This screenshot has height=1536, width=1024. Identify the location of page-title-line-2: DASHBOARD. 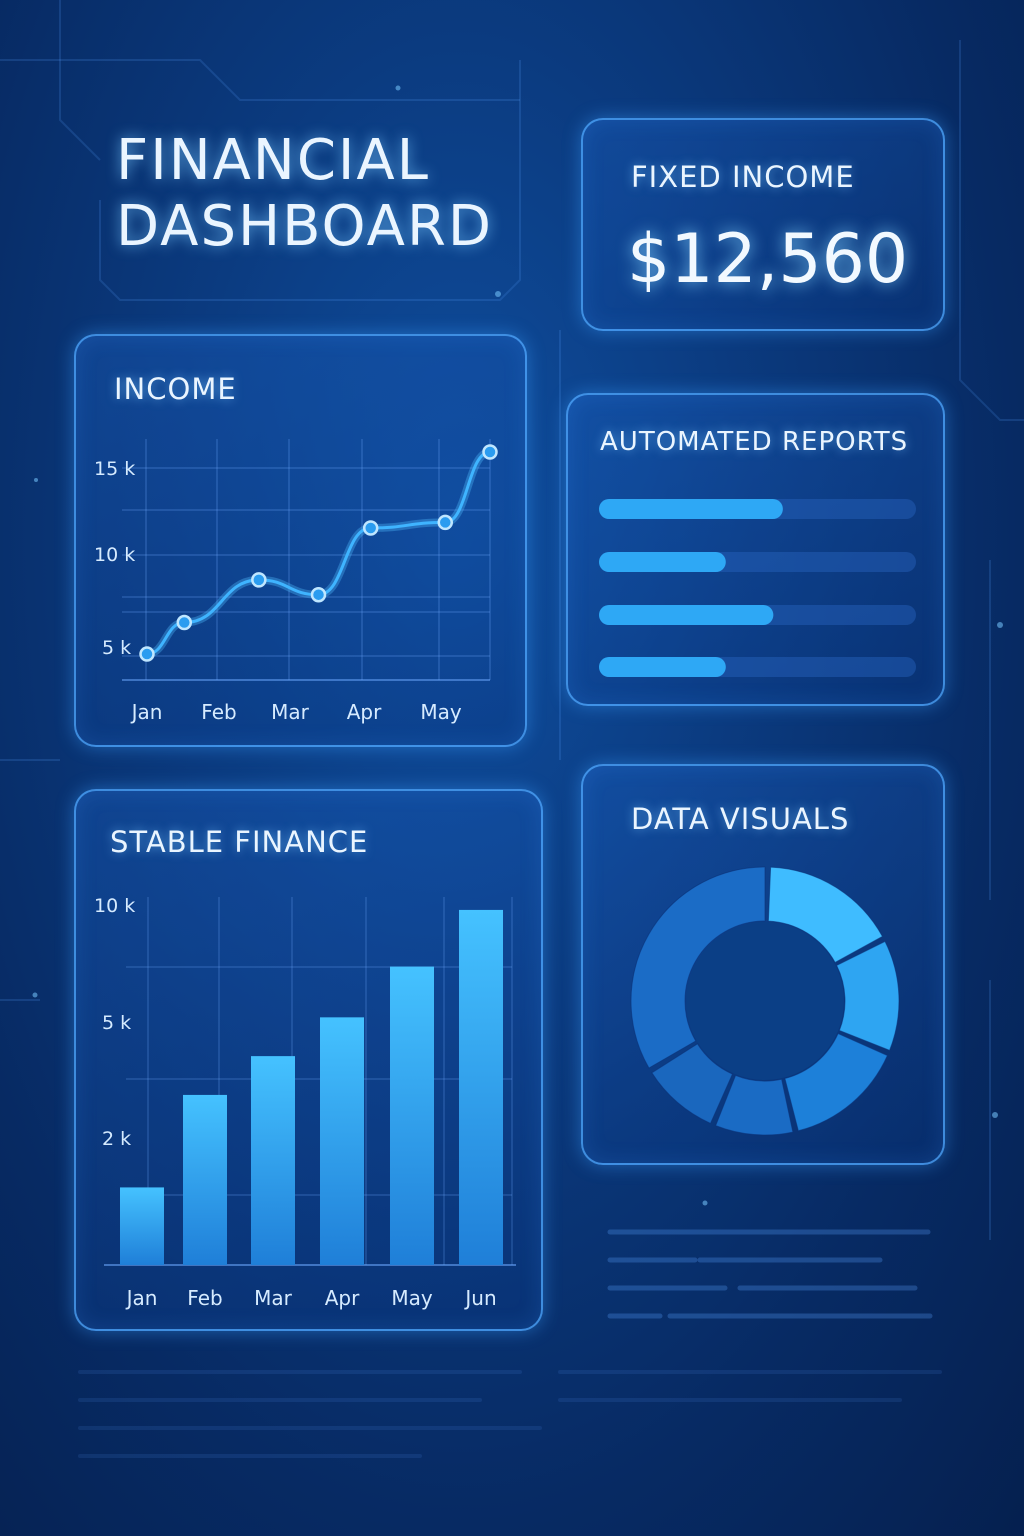
(304, 226).